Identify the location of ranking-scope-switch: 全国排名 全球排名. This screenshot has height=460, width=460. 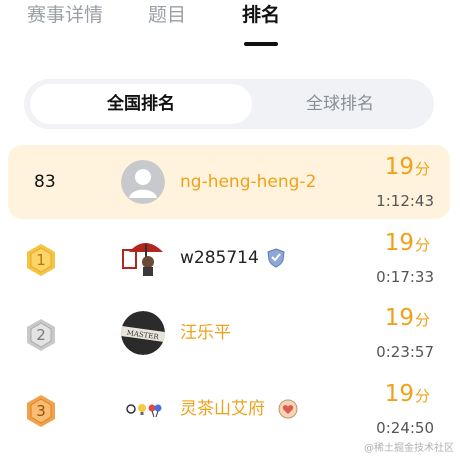
(229, 104).